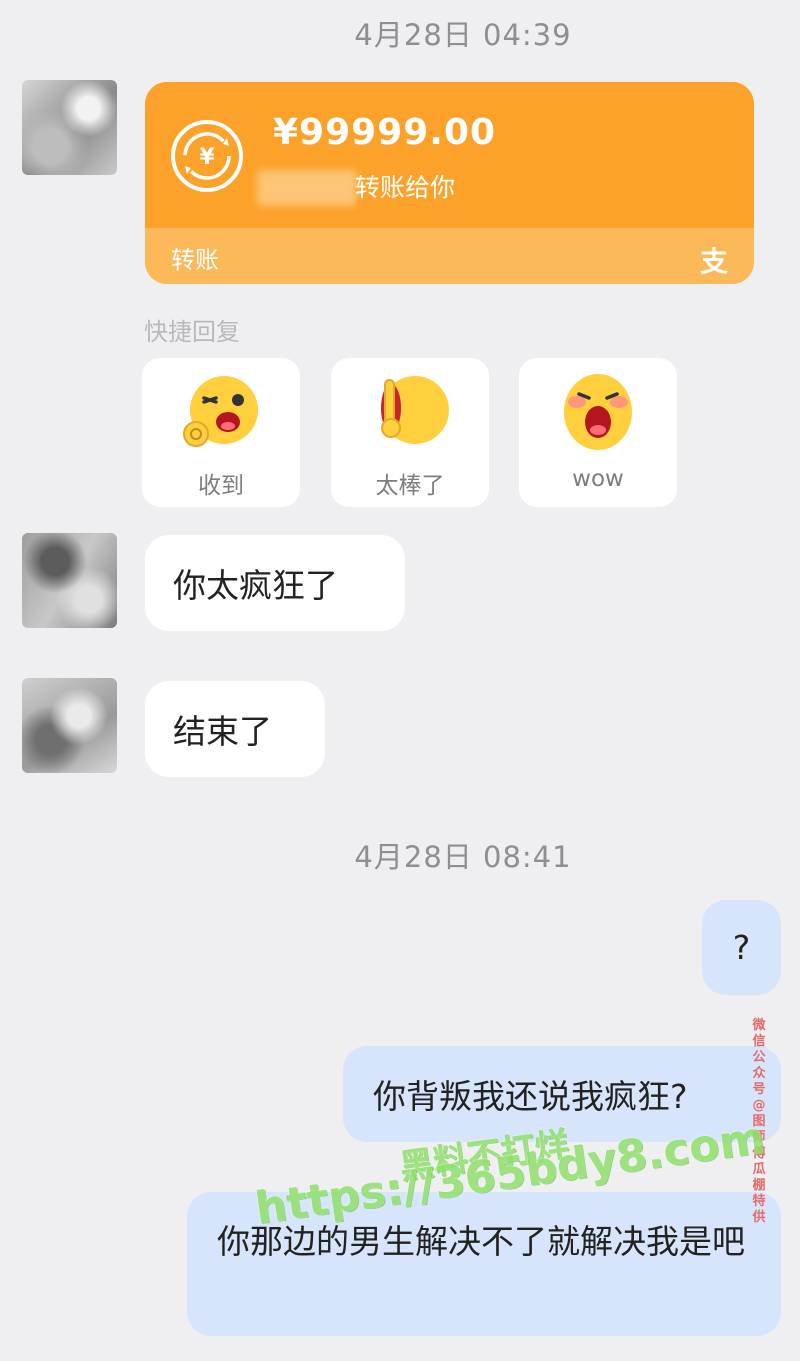  I want to click on timestamp: 4月28日 04:39, so click(463, 35).